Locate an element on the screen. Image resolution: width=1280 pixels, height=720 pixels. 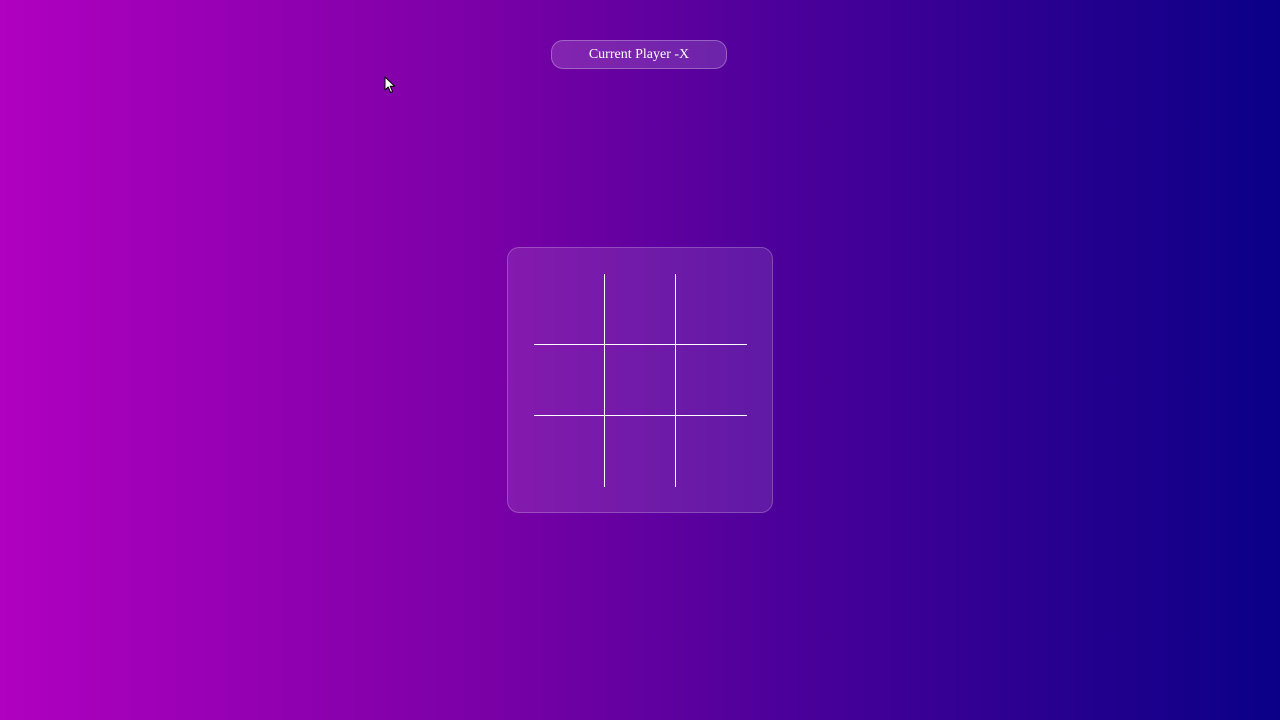
tic-tac-toe-grid is located at coordinates (640, 380).